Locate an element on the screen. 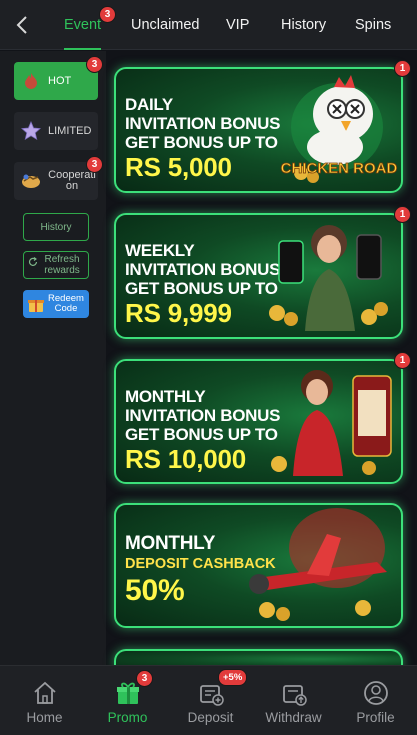 The image size is (417, 735). star-icon is located at coordinates (31, 131).